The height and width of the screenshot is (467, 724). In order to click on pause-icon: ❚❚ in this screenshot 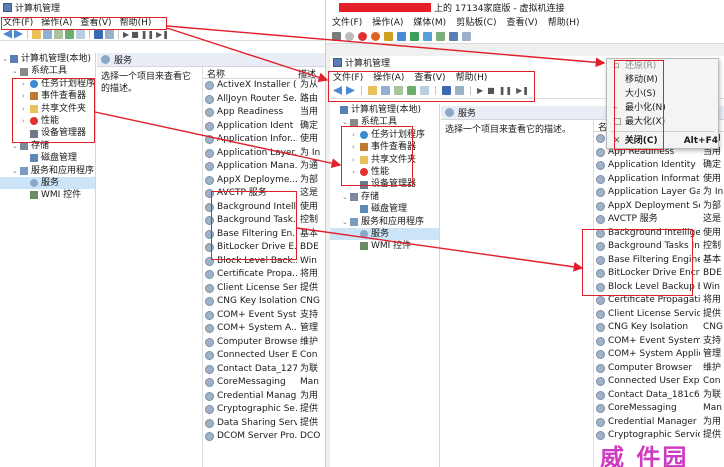, I will do `click(505, 90)`.